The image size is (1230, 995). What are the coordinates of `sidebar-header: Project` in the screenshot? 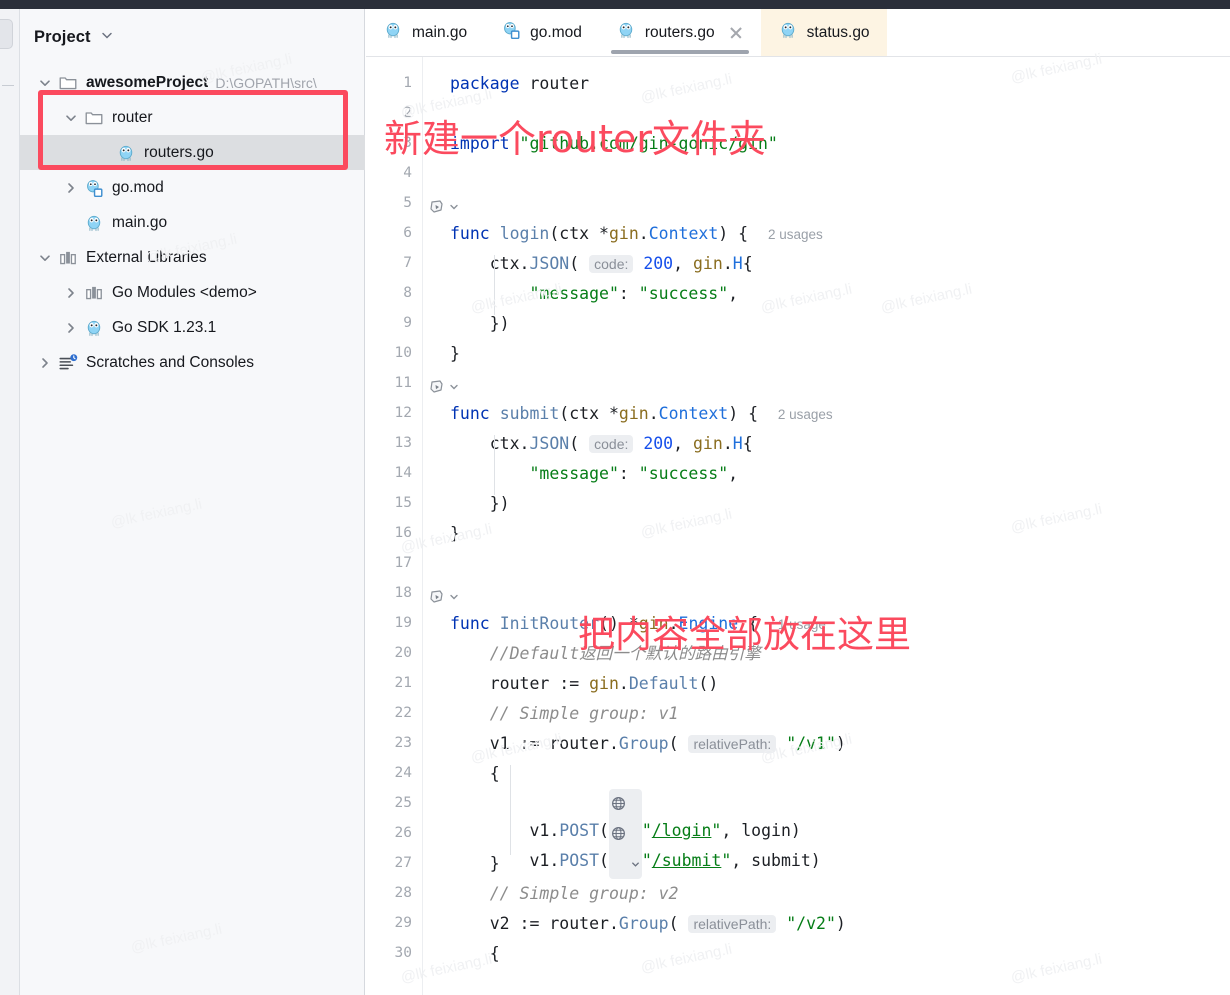 It's located at (67, 37).